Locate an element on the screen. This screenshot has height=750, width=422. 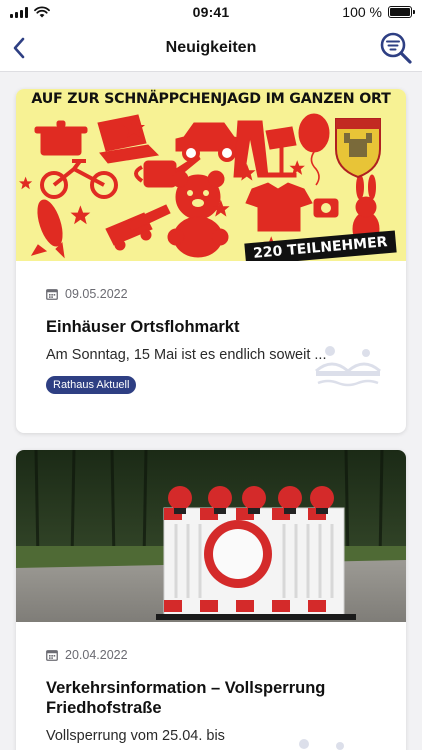
search-filter-icon is located at coordinates (396, 48).